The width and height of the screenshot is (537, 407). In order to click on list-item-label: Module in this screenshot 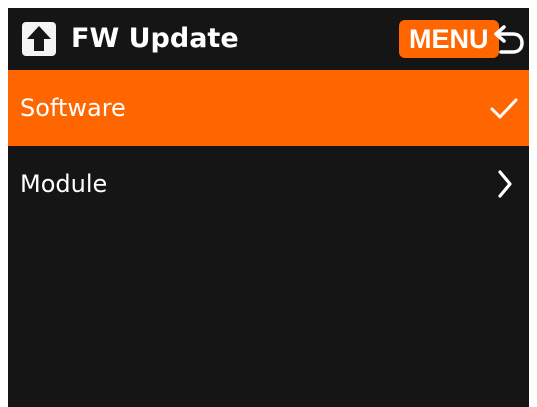, I will do `click(64, 184)`.